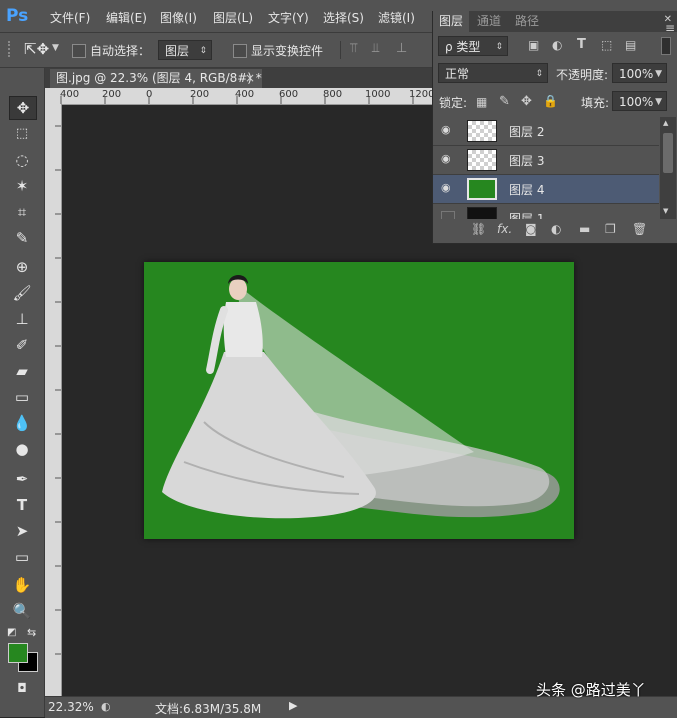 Image resolution: width=677 pixels, height=718 pixels. I want to click on layer-name: 图层 1, so click(527, 215).